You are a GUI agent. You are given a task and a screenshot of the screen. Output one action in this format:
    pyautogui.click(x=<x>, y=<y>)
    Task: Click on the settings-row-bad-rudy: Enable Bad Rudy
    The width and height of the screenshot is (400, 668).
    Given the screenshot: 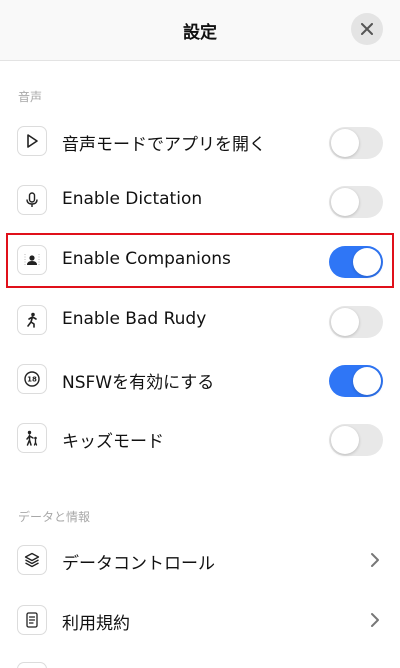 What is the action you would take?
    pyautogui.click(x=200, y=321)
    